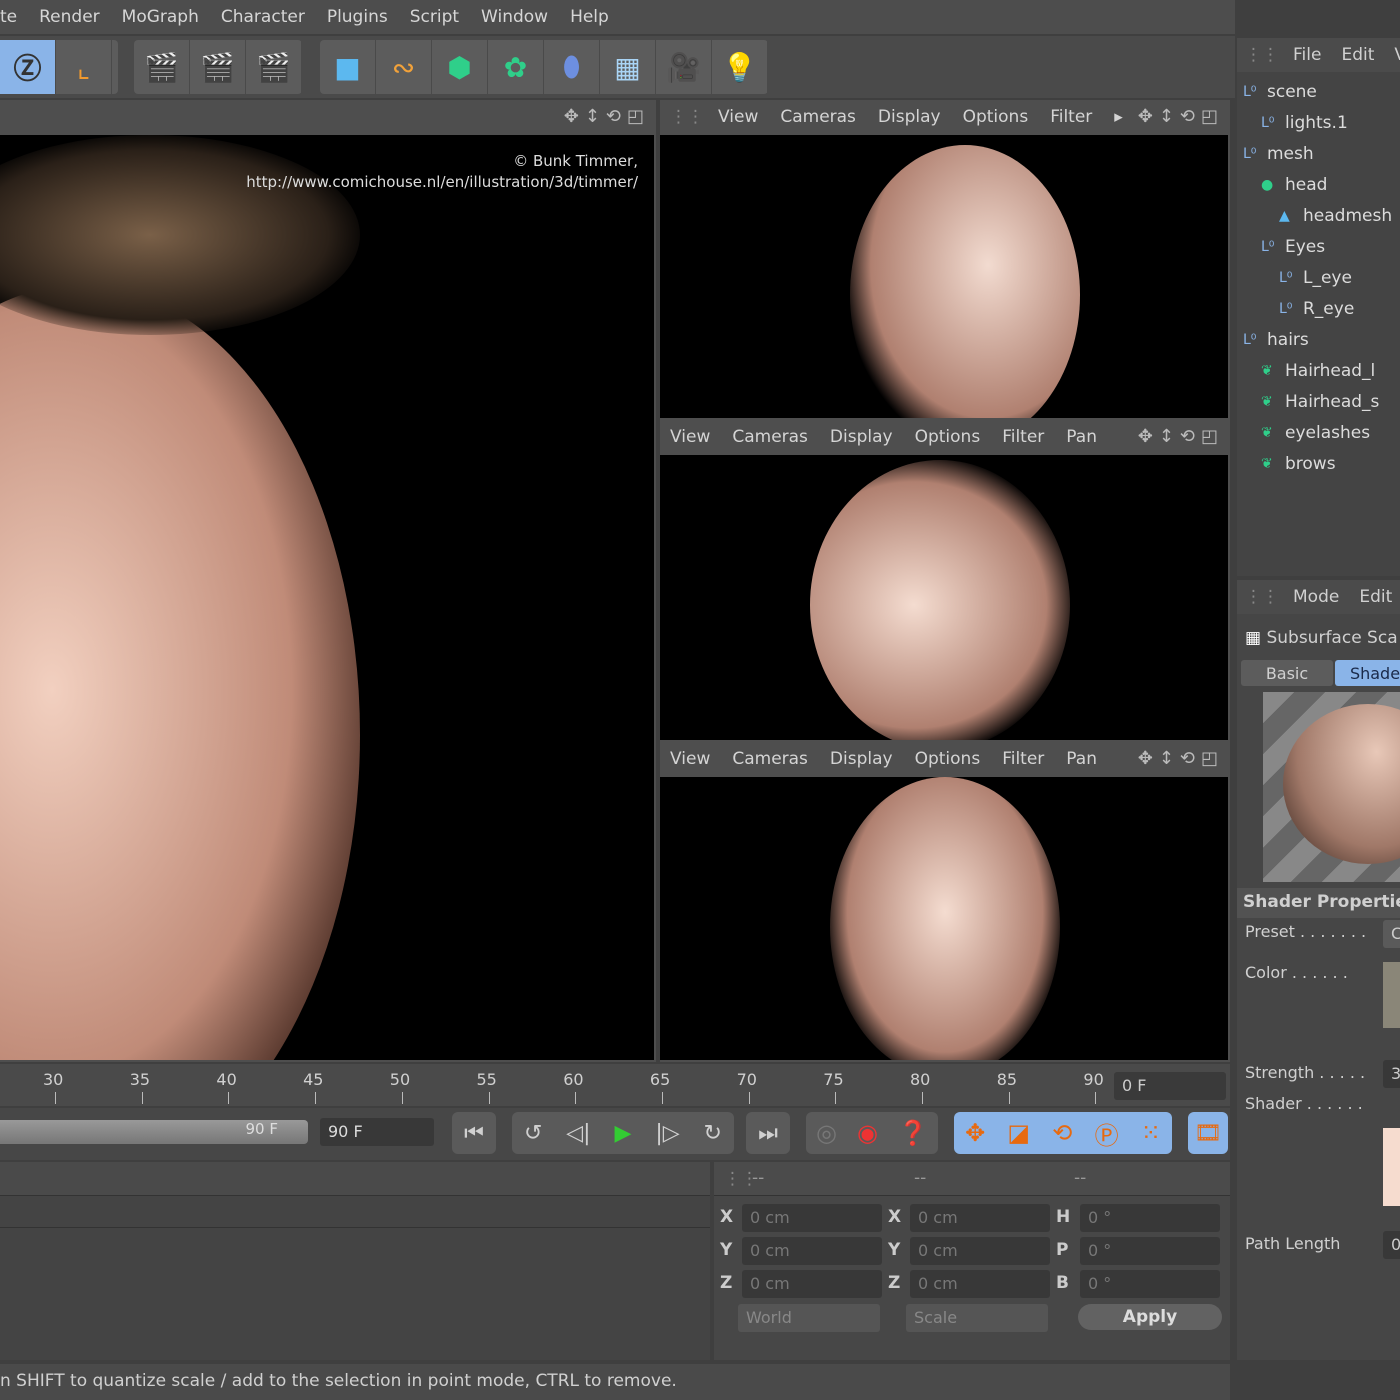 This screenshot has width=1400, height=1400. I want to click on tree-item: L⁰ Eyes, so click(1318, 246).